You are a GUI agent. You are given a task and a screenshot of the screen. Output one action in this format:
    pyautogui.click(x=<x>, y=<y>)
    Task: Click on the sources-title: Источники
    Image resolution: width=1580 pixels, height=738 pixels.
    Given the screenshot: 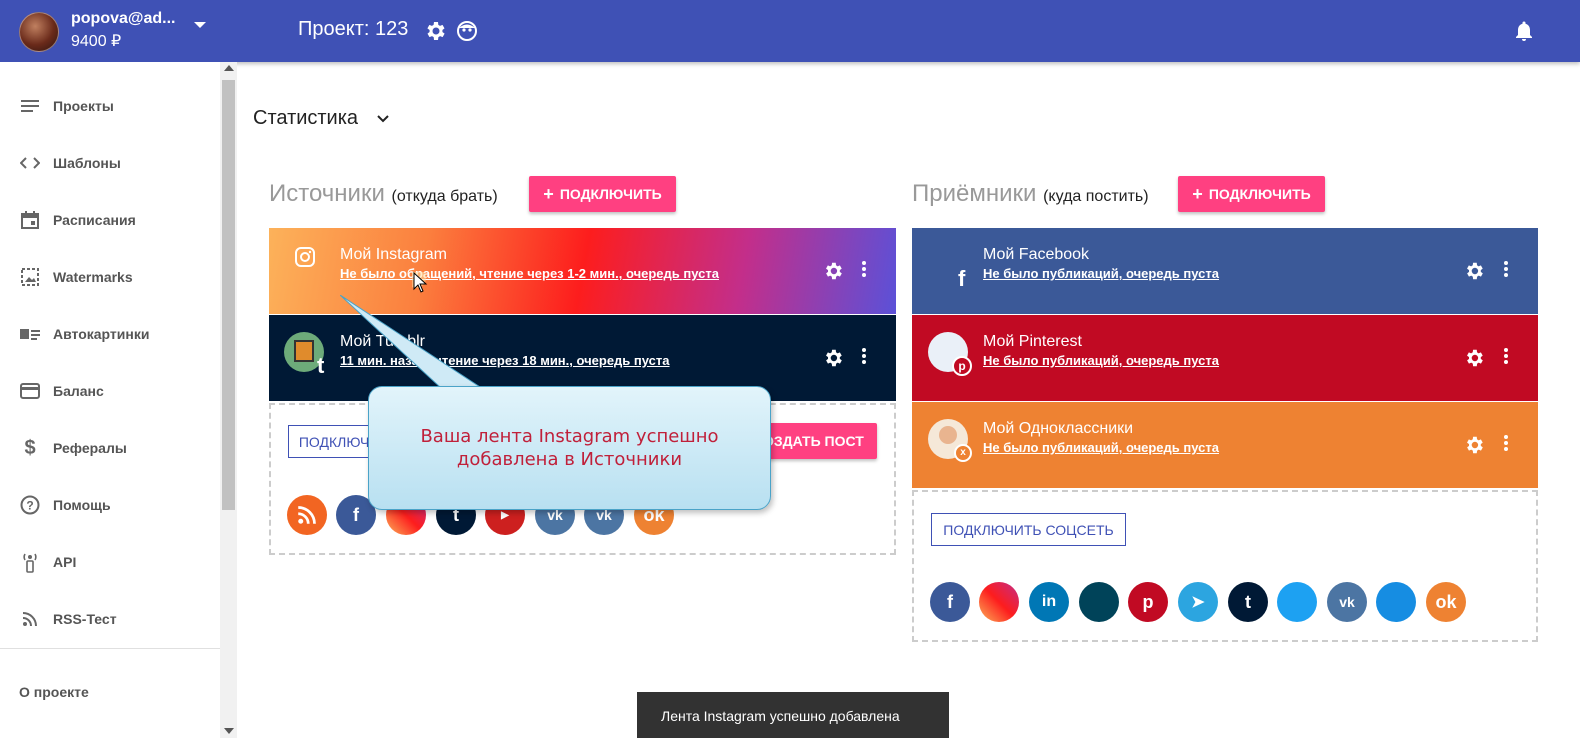 What is the action you would take?
    pyautogui.click(x=327, y=193)
    